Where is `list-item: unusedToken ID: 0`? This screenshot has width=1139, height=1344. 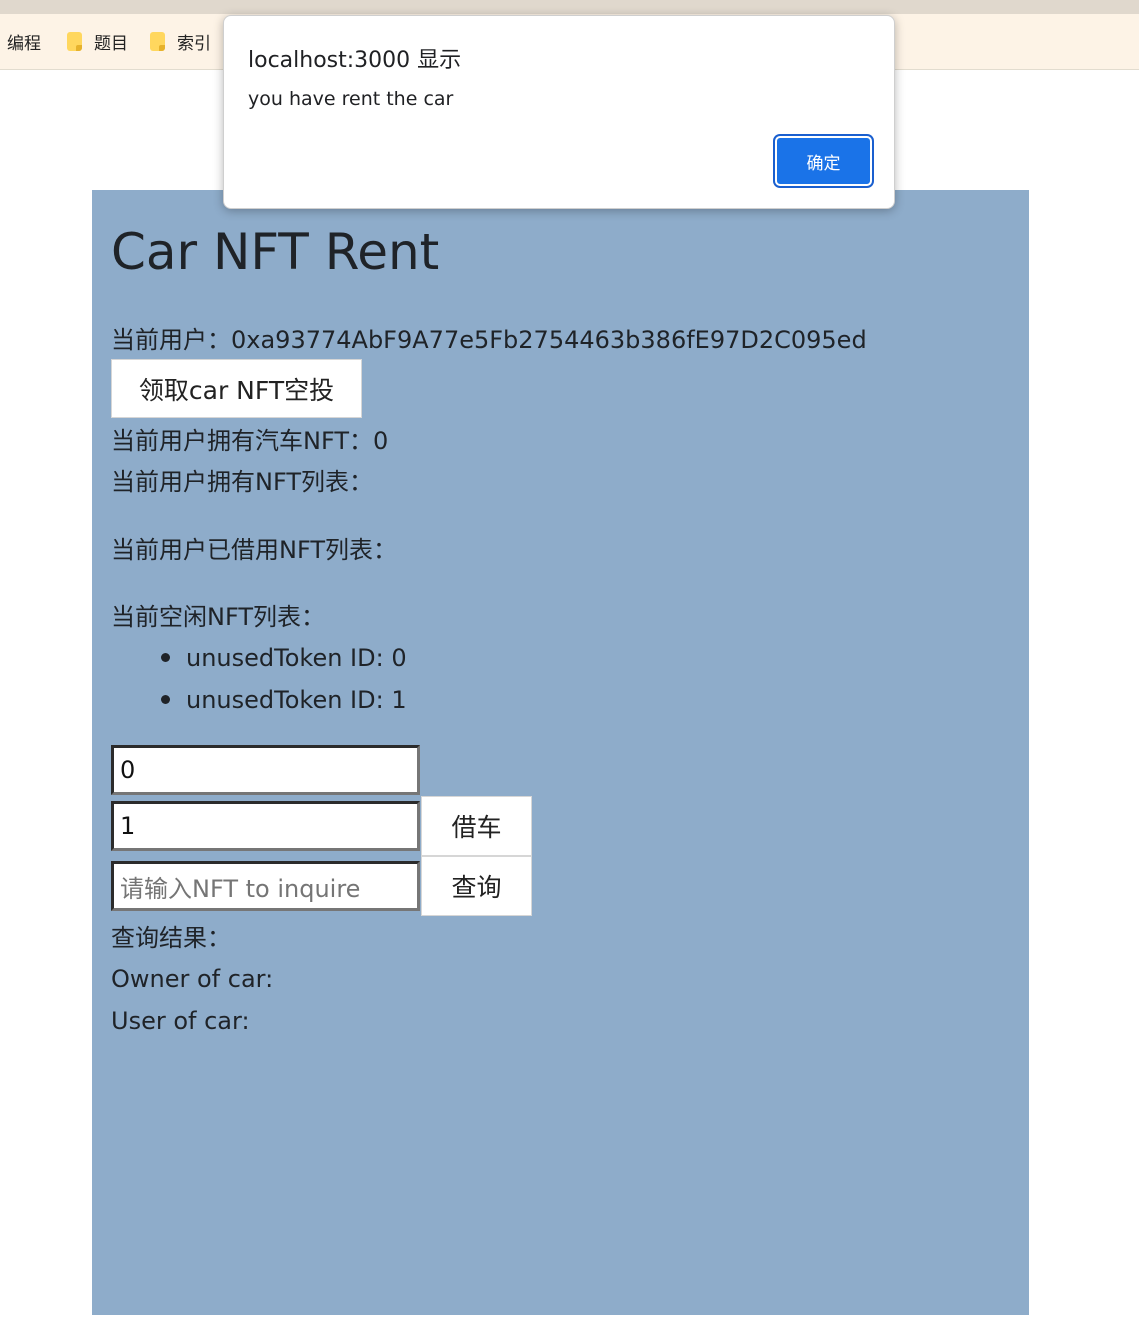
list-item: unusedToken ID: 0 is located at coordinates (296, 658).